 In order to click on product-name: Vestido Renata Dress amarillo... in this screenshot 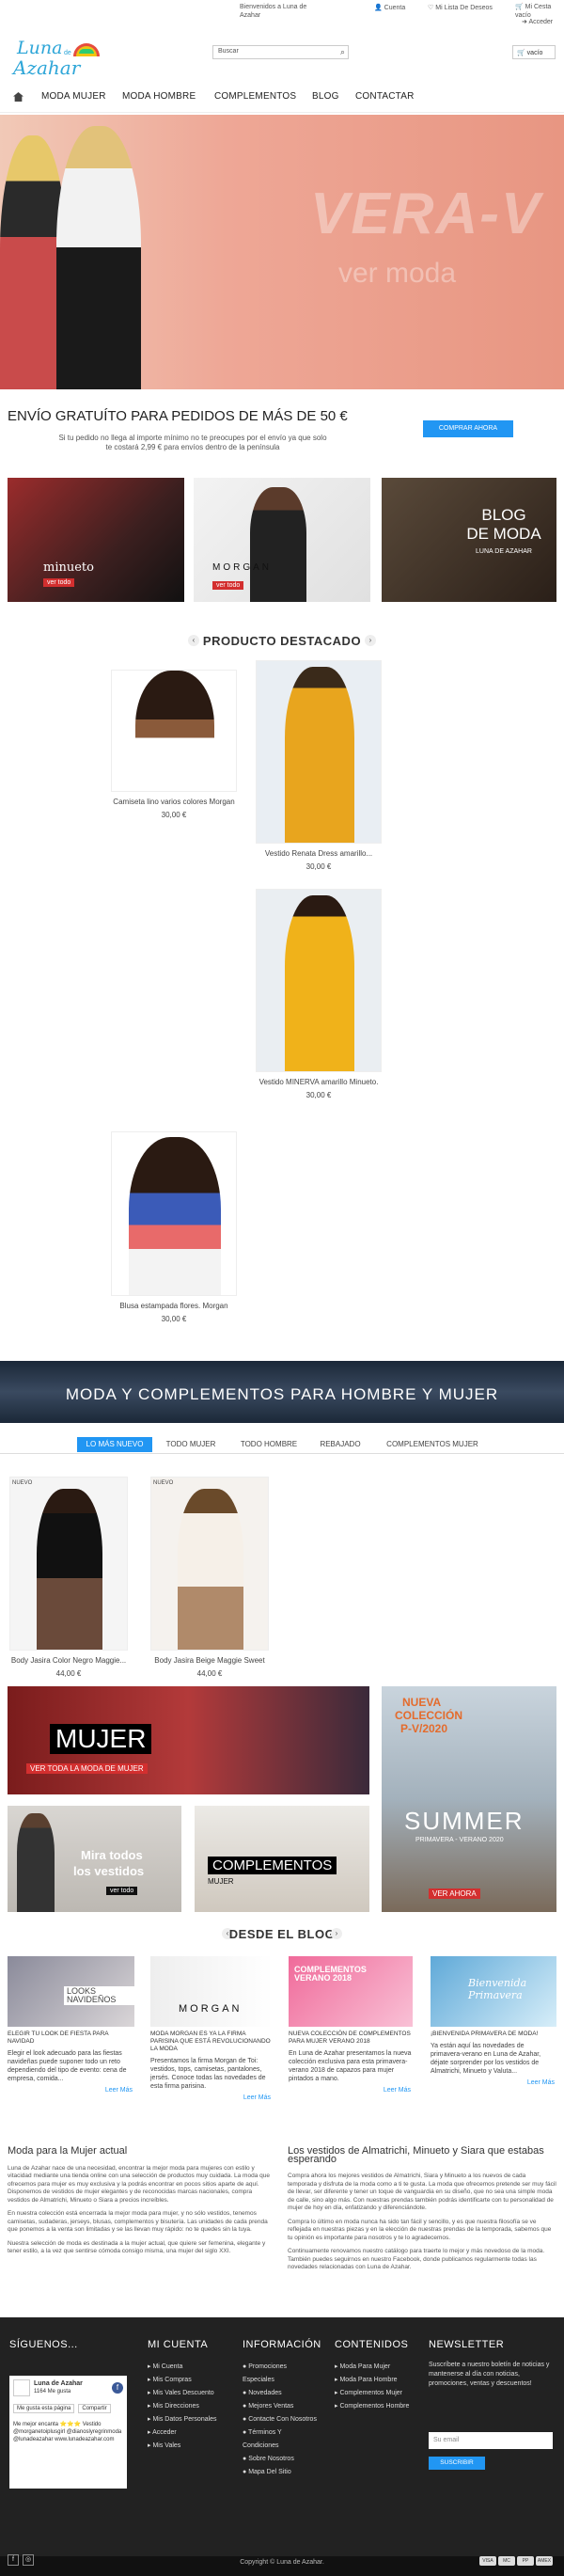, I will do `click(319, 854)`.